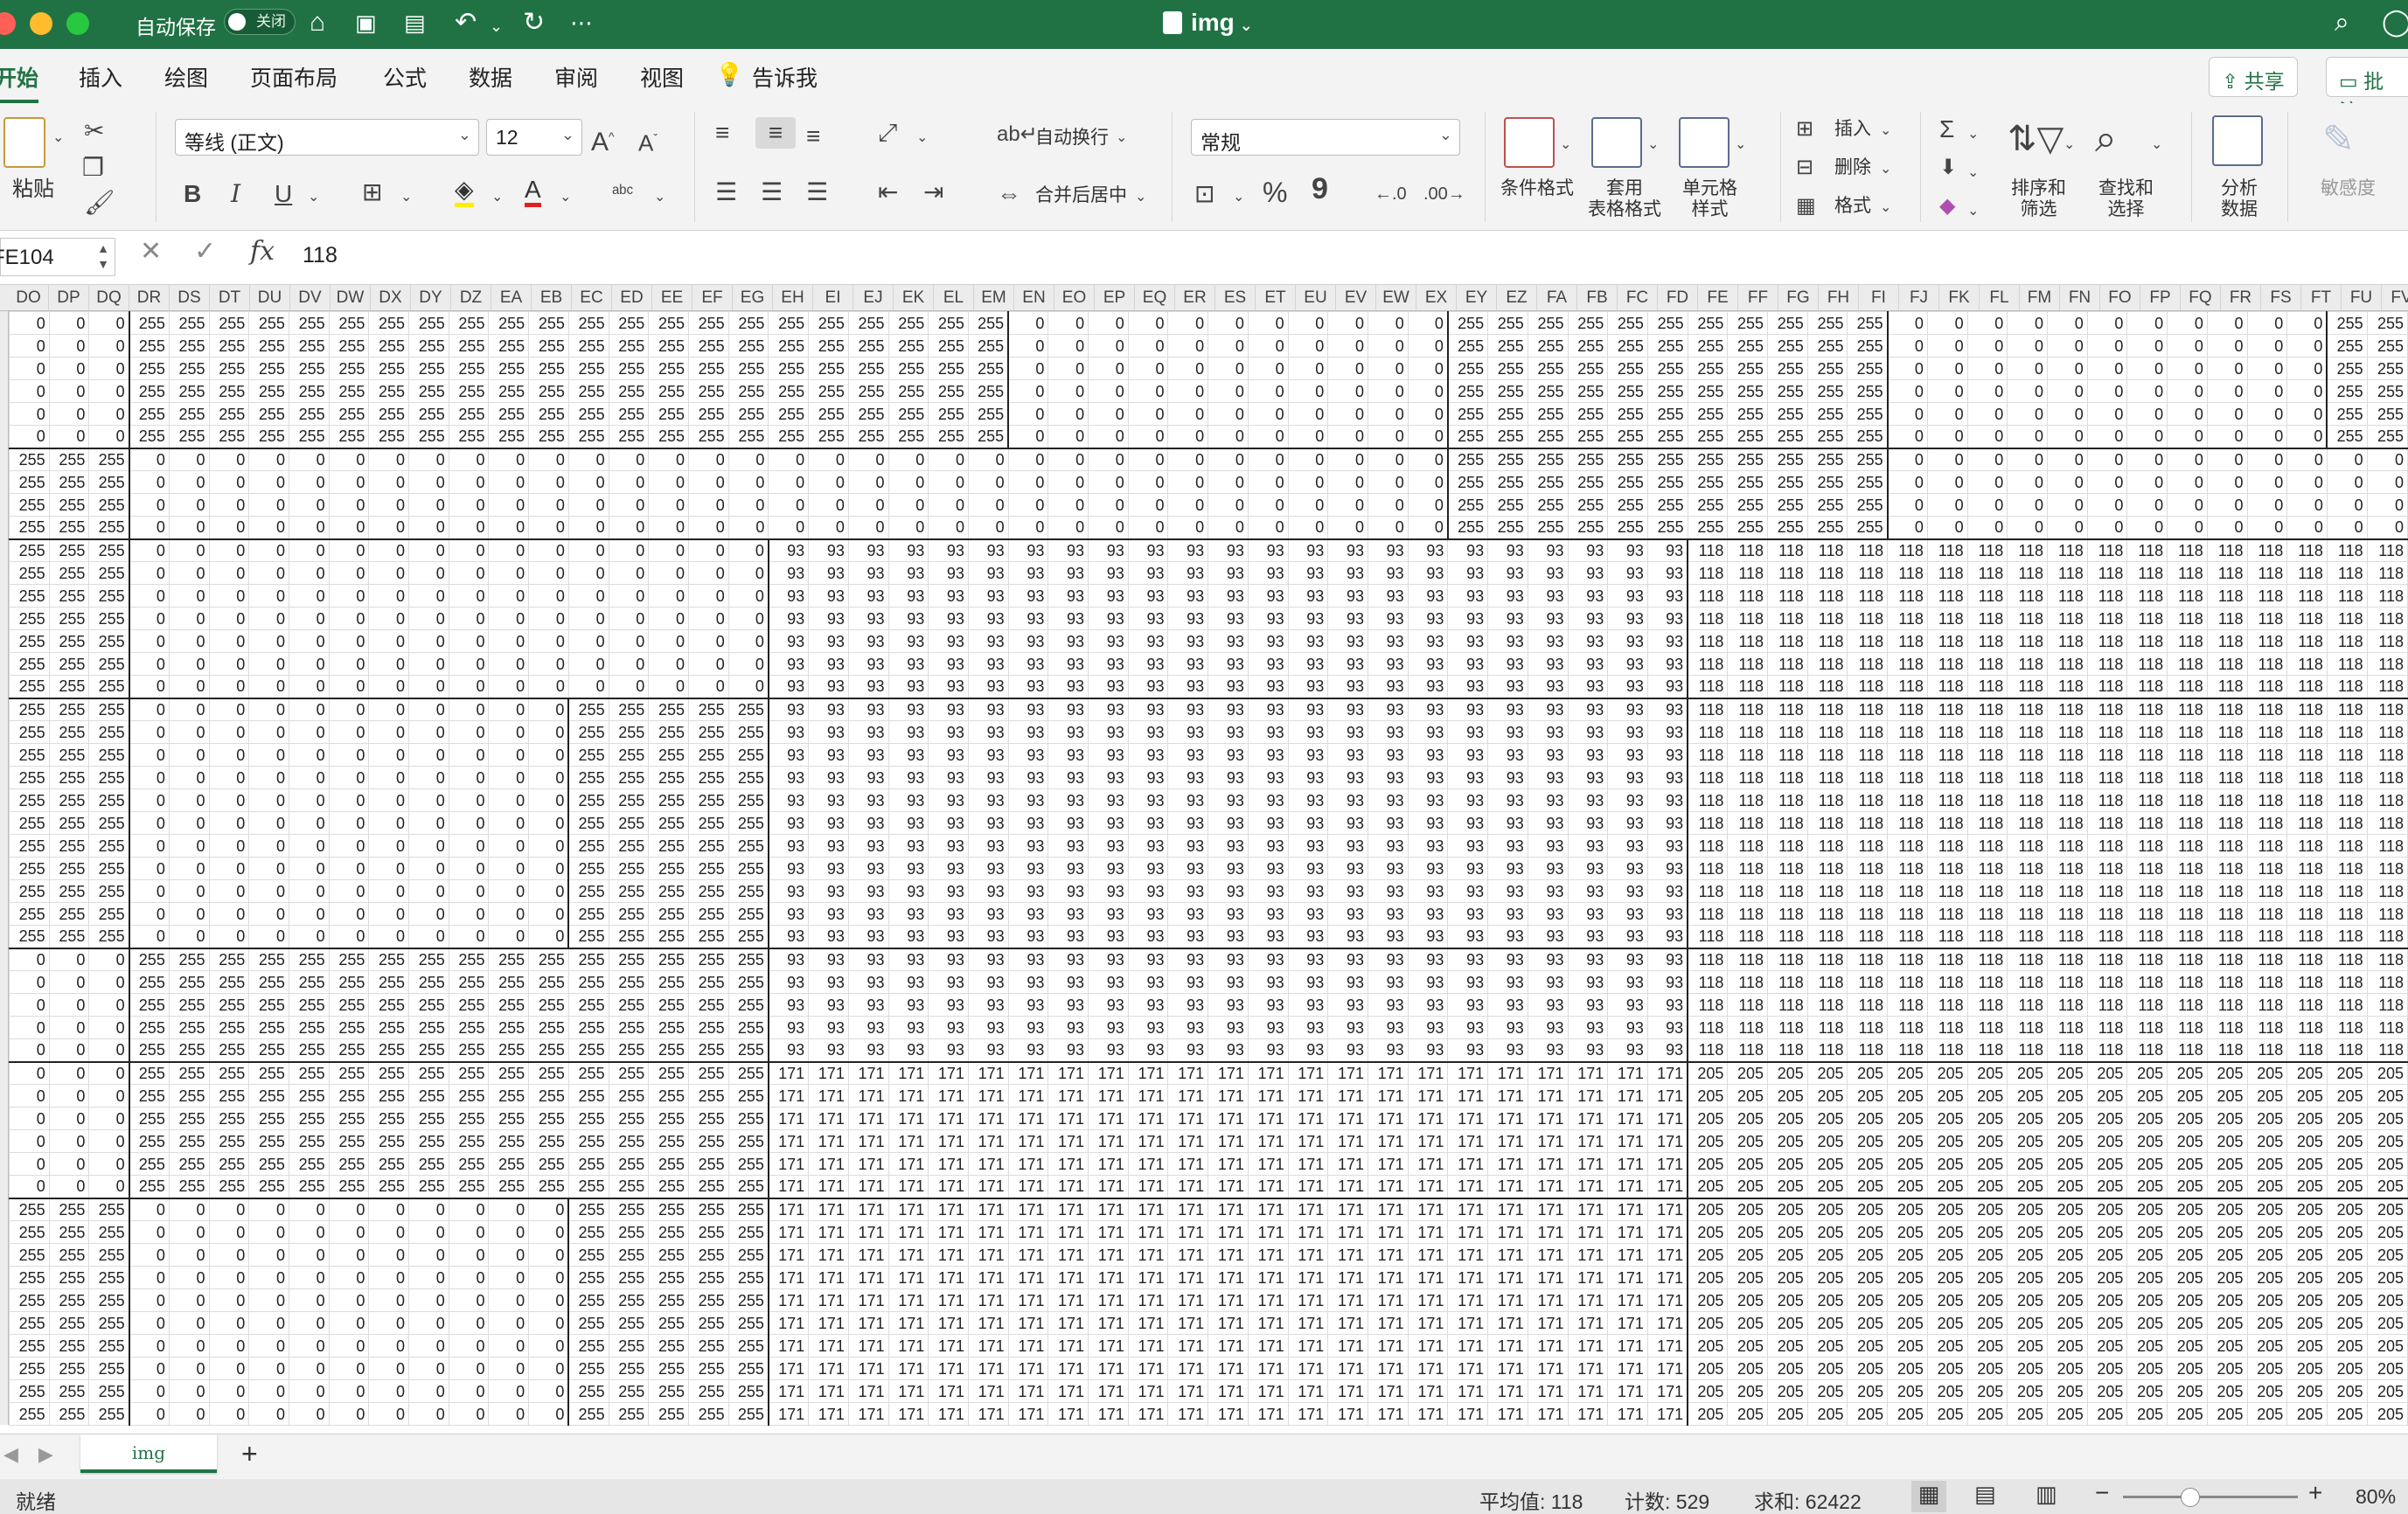 Image resolution: width=2408 pixels, height=1514 pixels. What do you see at coordinates (1852, 129) in the screenshot?
I see `insert-cells-button: 插入` at bounding box center [1852, 129].